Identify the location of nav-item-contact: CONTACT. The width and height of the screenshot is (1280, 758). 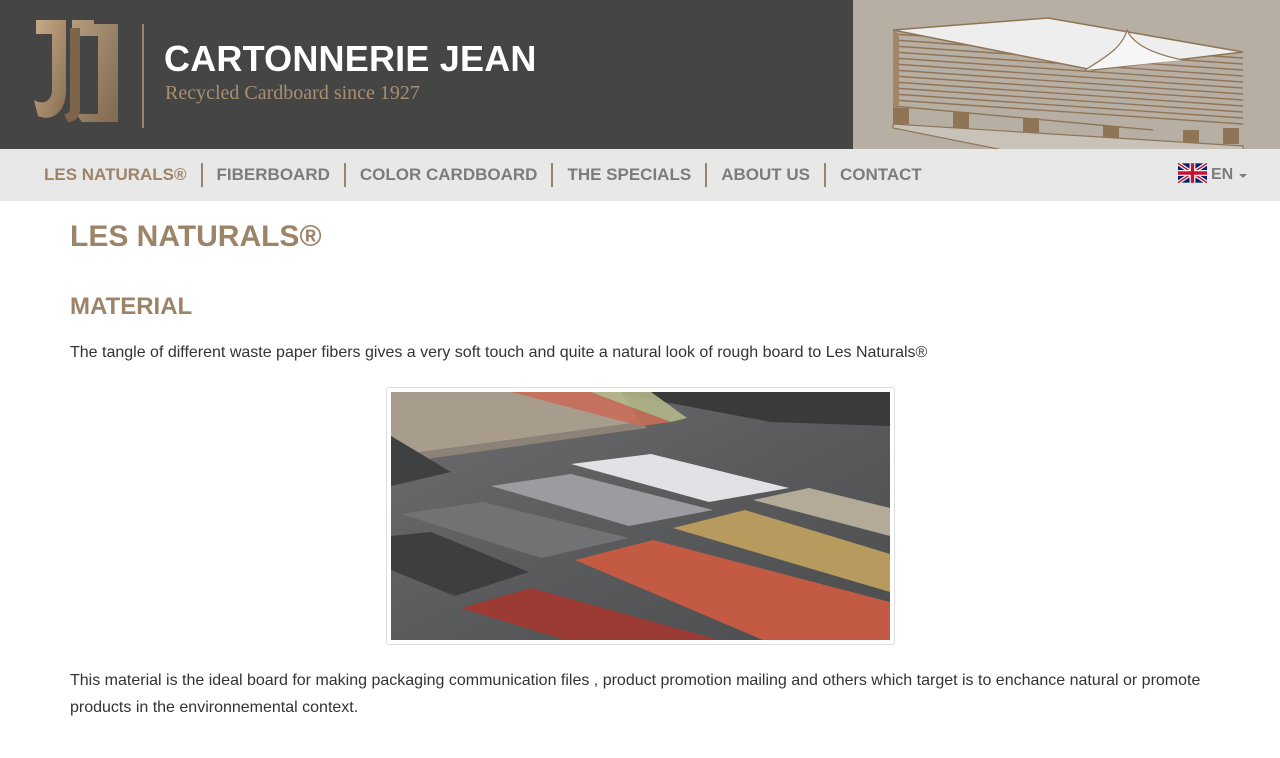
(879, 175).